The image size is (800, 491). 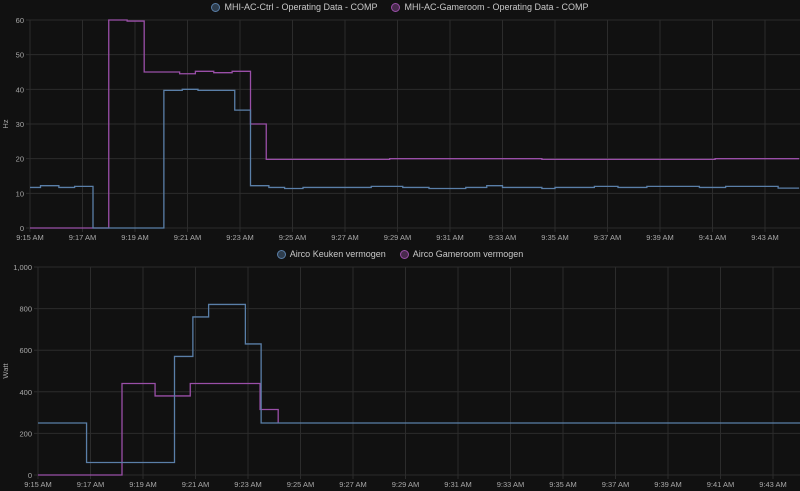 What do you see at coordinates (20, 193) in the screenshot?
I see `y-tick-label: 10` at bounding box center [20, 193].